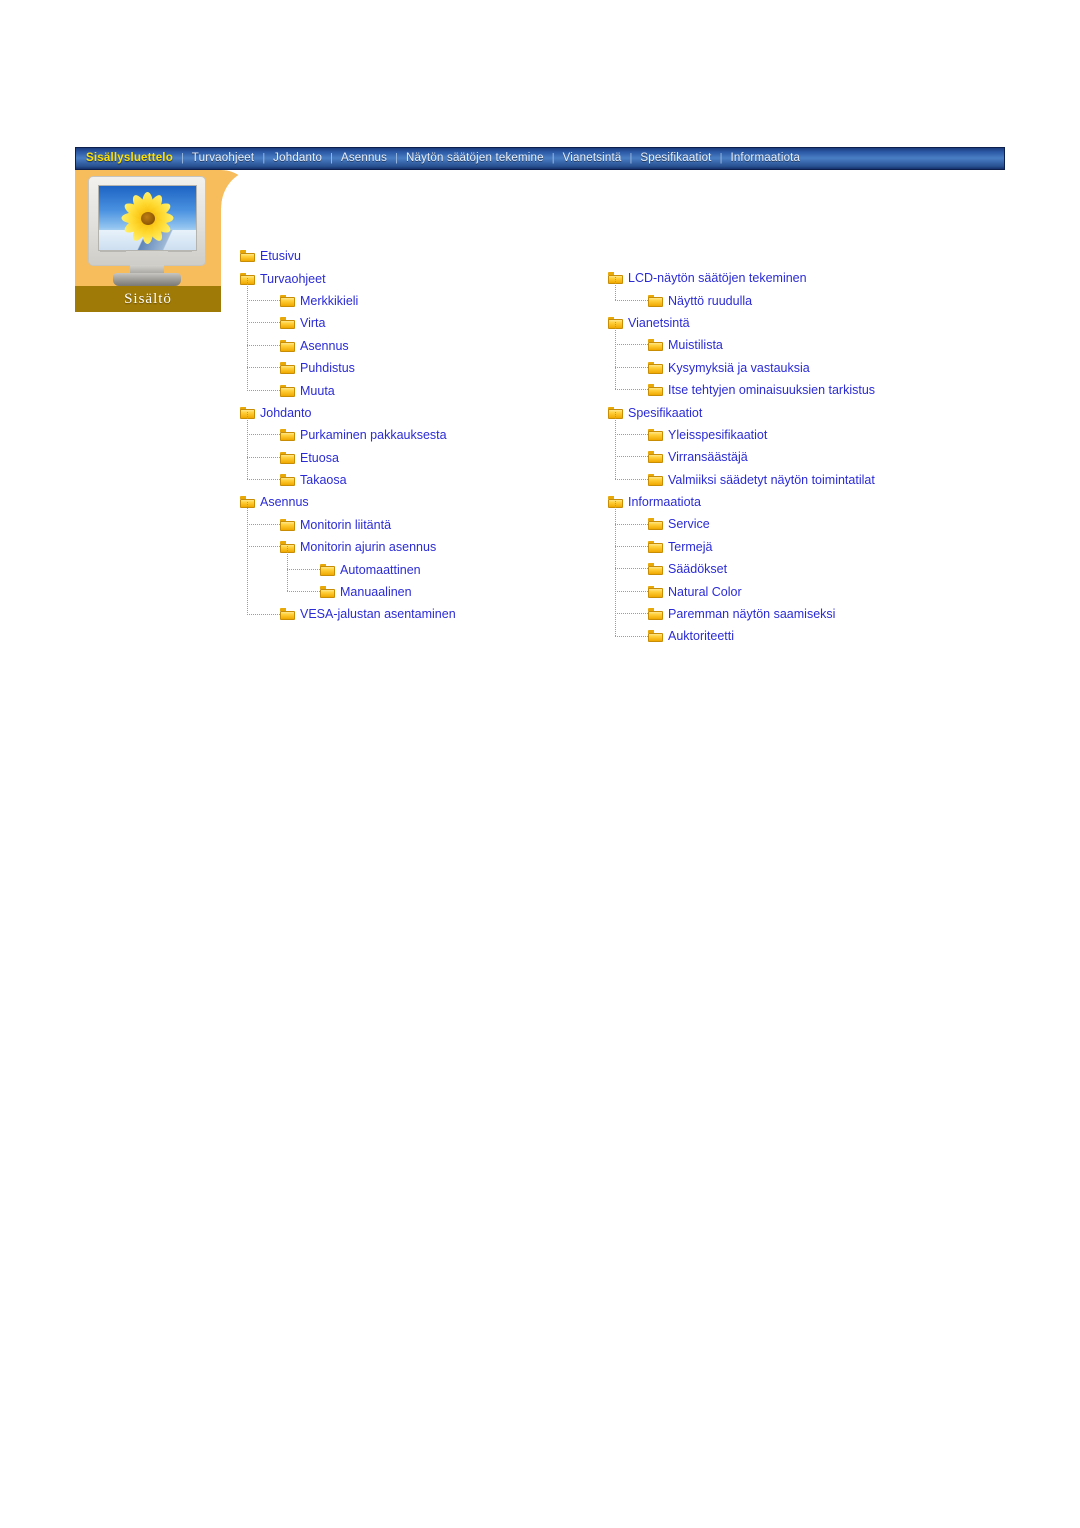 This screenshot has height=1528, width=1080. I want to click on sidebar-caption: Sisältö, so click(148, 299).